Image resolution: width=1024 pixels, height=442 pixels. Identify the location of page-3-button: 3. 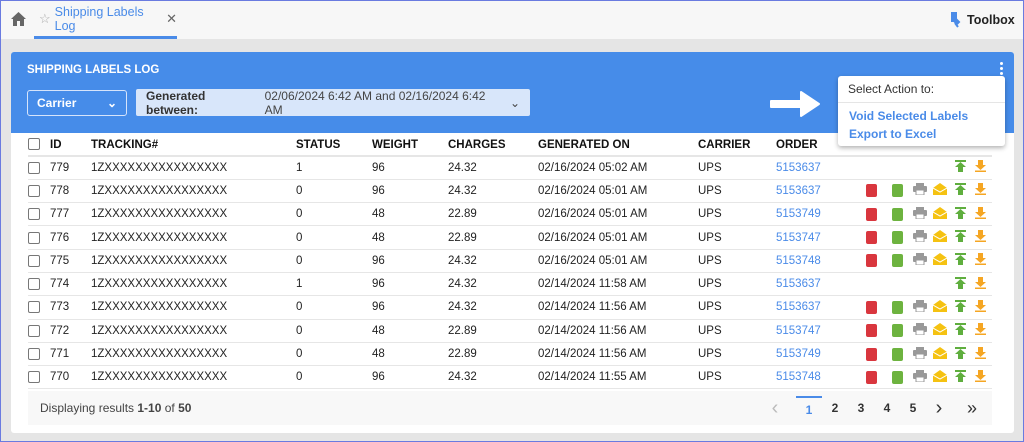
(861, 408).